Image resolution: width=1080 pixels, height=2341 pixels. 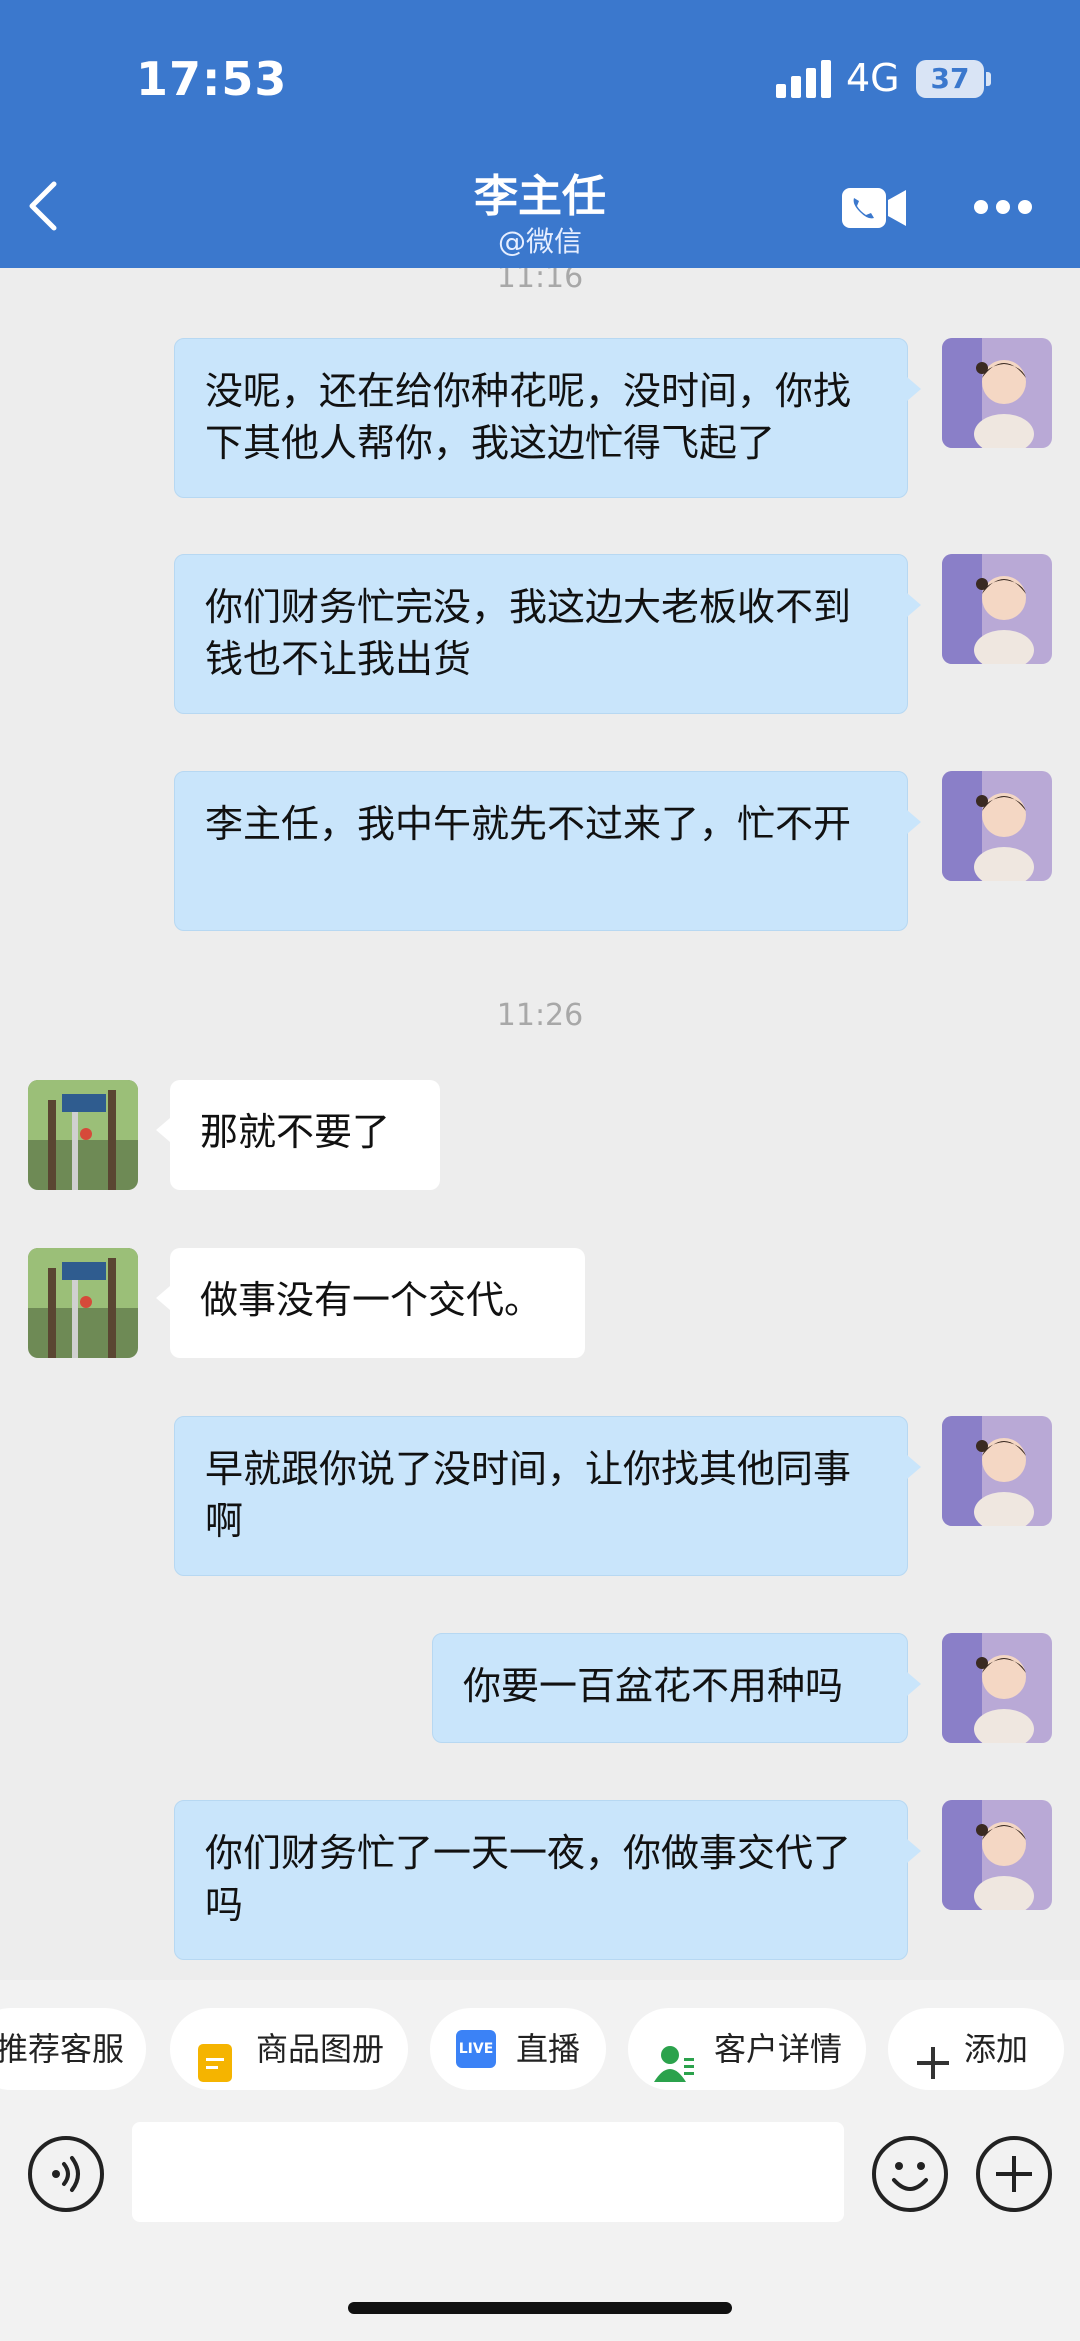 I want to click on message-bubble: 李主任，我中午就先不过来了，忙不开, so click(x=547, y=851).